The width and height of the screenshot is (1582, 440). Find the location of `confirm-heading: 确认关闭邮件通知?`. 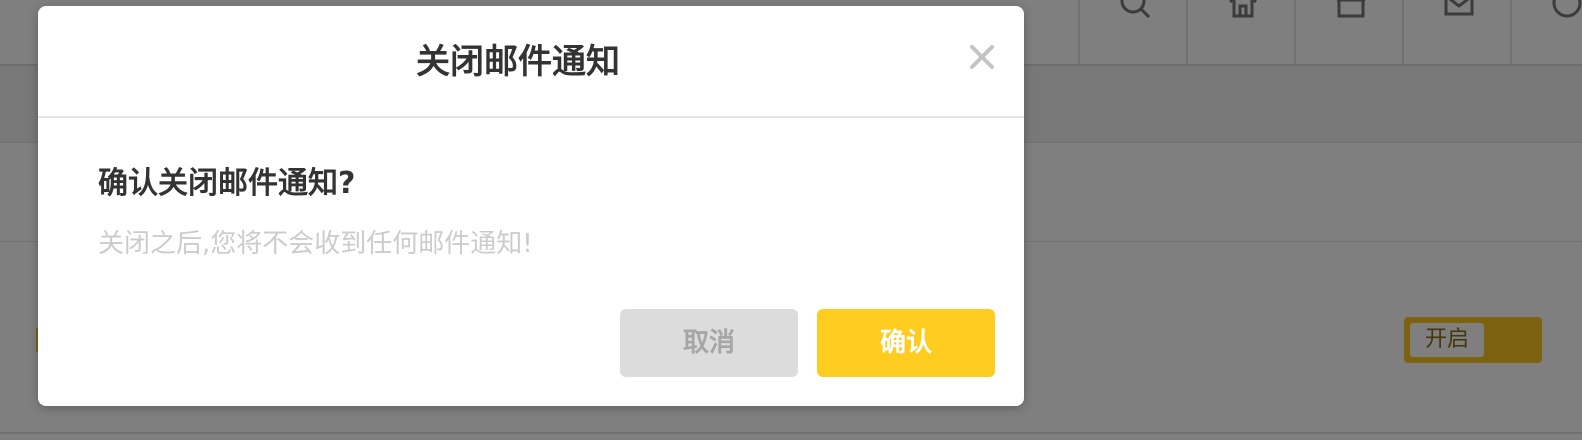

confirm-heading: 确认关闭邮件通知? is located at coordinates (227, 183).